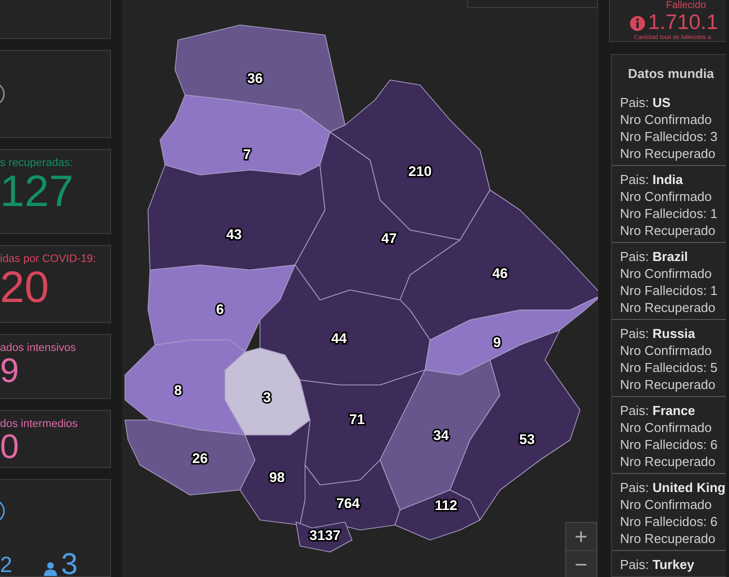 Image resolution: width=729 pixels, height=577 pixels. Describe the element at coordinates (39, 423) in the screenshot. I see `stat-label: dos intermedios` at that location.